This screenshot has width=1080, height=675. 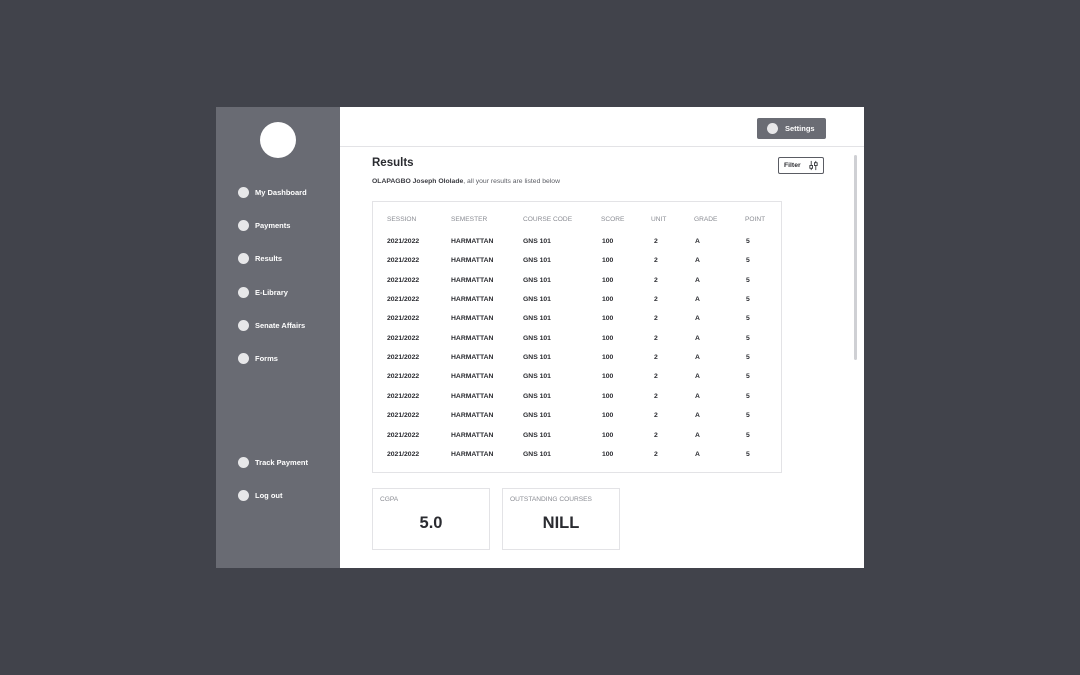 What do you see at coordinates (402, 219) in the screenshot?
I see `column-header-session: SESSION` at bounding box center [402, 219].